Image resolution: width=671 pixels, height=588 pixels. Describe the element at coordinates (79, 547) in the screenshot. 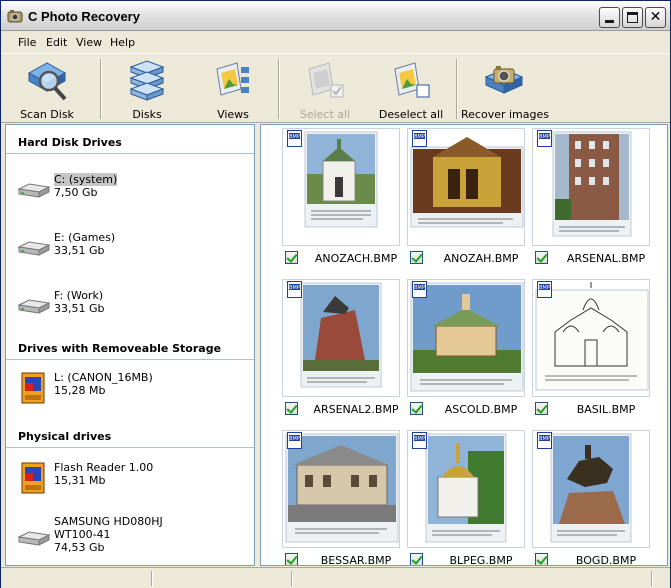

I see `drive-size: 74,53 Gb` at that location.